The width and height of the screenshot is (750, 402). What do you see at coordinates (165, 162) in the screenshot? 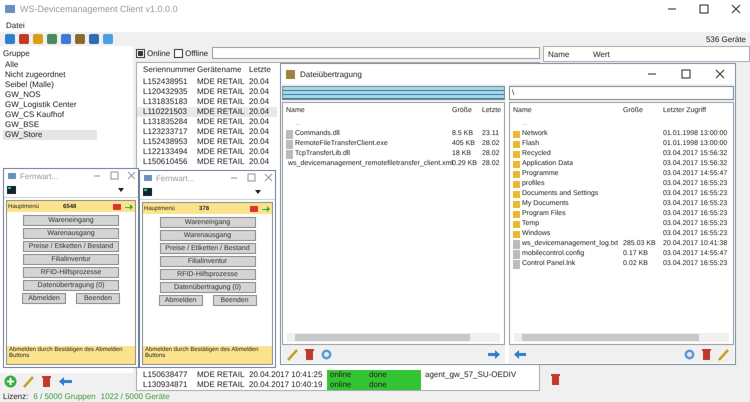
I see `table-cell-text: L150610456` at bounding box center [165, 162].